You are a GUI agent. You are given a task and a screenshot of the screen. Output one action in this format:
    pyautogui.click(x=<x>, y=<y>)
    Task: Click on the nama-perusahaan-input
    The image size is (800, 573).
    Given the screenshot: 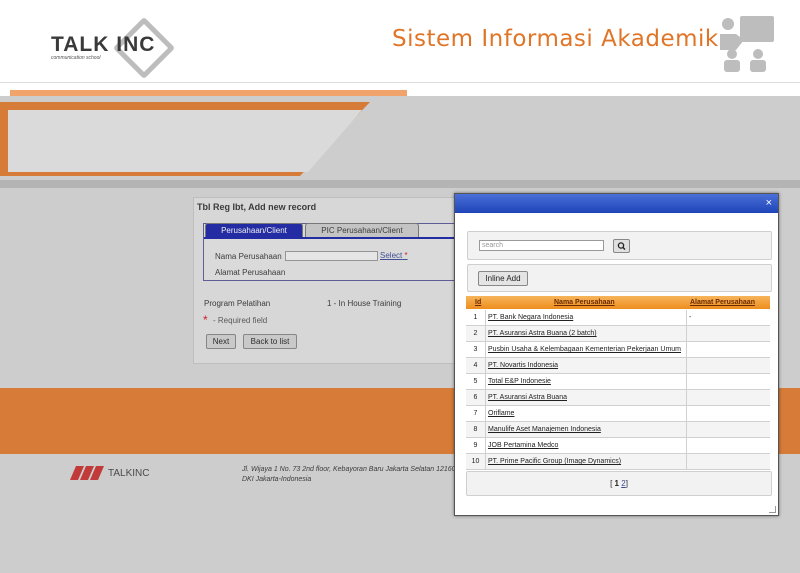 What is the action you would take?
    pyautogui.click(x=331, y=256)
    